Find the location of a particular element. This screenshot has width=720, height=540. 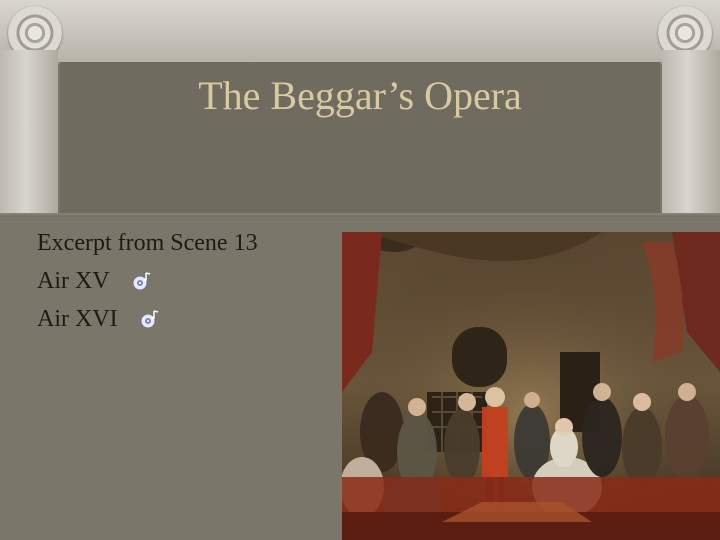

bullet-excerpt: Excerpt from Scene 13 is located at coordinates (147, 243).